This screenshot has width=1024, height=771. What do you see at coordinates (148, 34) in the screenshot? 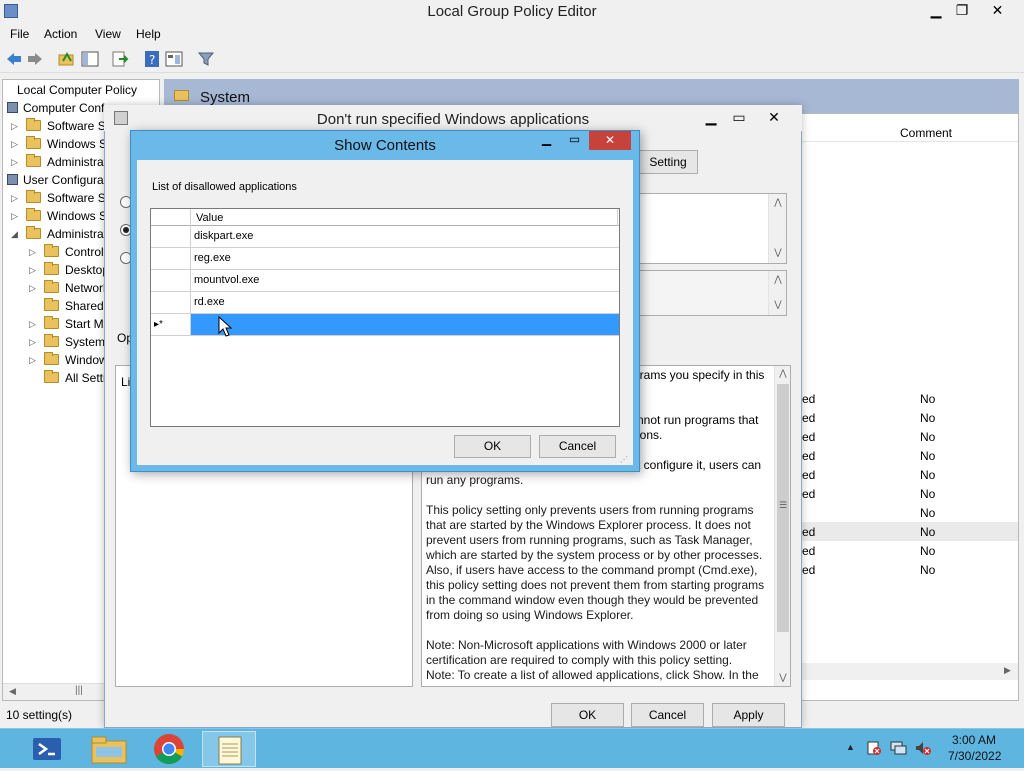
I see `menu-help: Help` at bounding box center [148, 34].